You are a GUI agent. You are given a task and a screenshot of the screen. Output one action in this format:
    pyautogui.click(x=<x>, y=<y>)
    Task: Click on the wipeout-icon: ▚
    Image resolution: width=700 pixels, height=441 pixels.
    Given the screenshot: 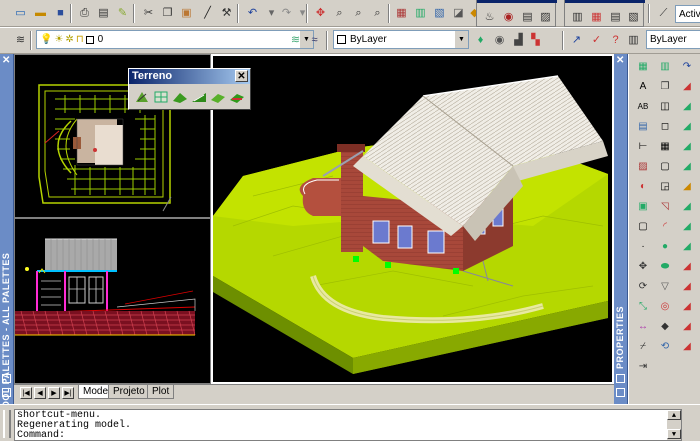 What is the action you would take?
    pyautogui.click(x=535, y=40)
    